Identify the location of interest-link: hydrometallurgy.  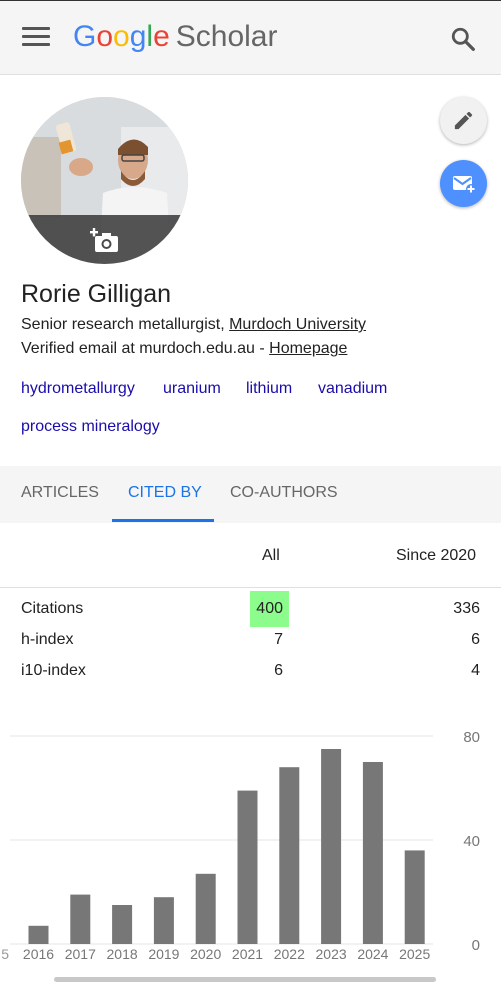
(78, 389).